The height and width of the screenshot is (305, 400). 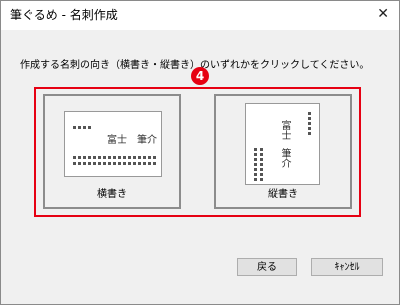 I want to click on horizontal-card-preview: 富士 筆介, so click(x=113, y=144).